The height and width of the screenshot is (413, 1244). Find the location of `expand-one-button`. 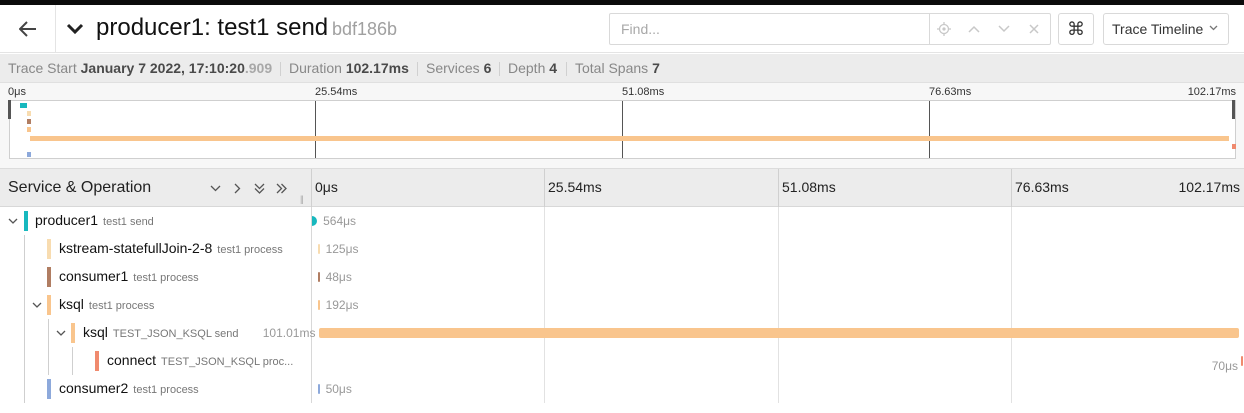

expand-one-button is located at coordinates (237, 188).